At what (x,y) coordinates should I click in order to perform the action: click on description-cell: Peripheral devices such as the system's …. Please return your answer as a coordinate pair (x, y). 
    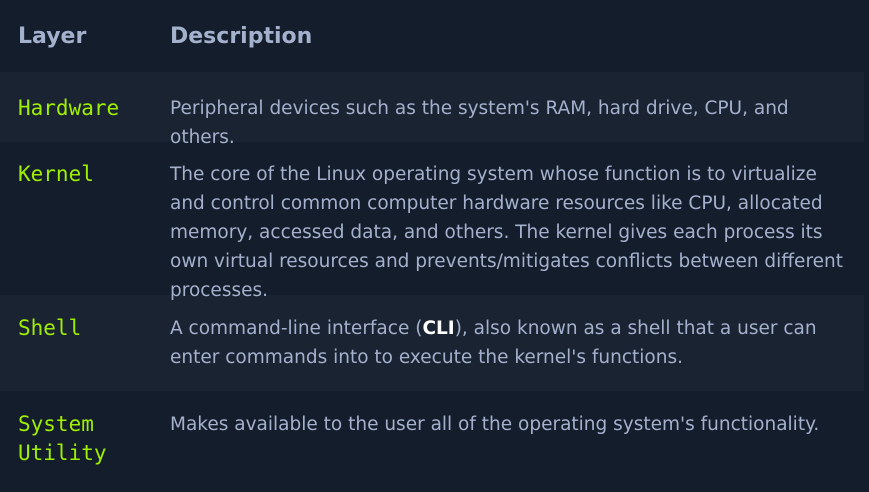
    Looking at the image, I should click on (479, 123).